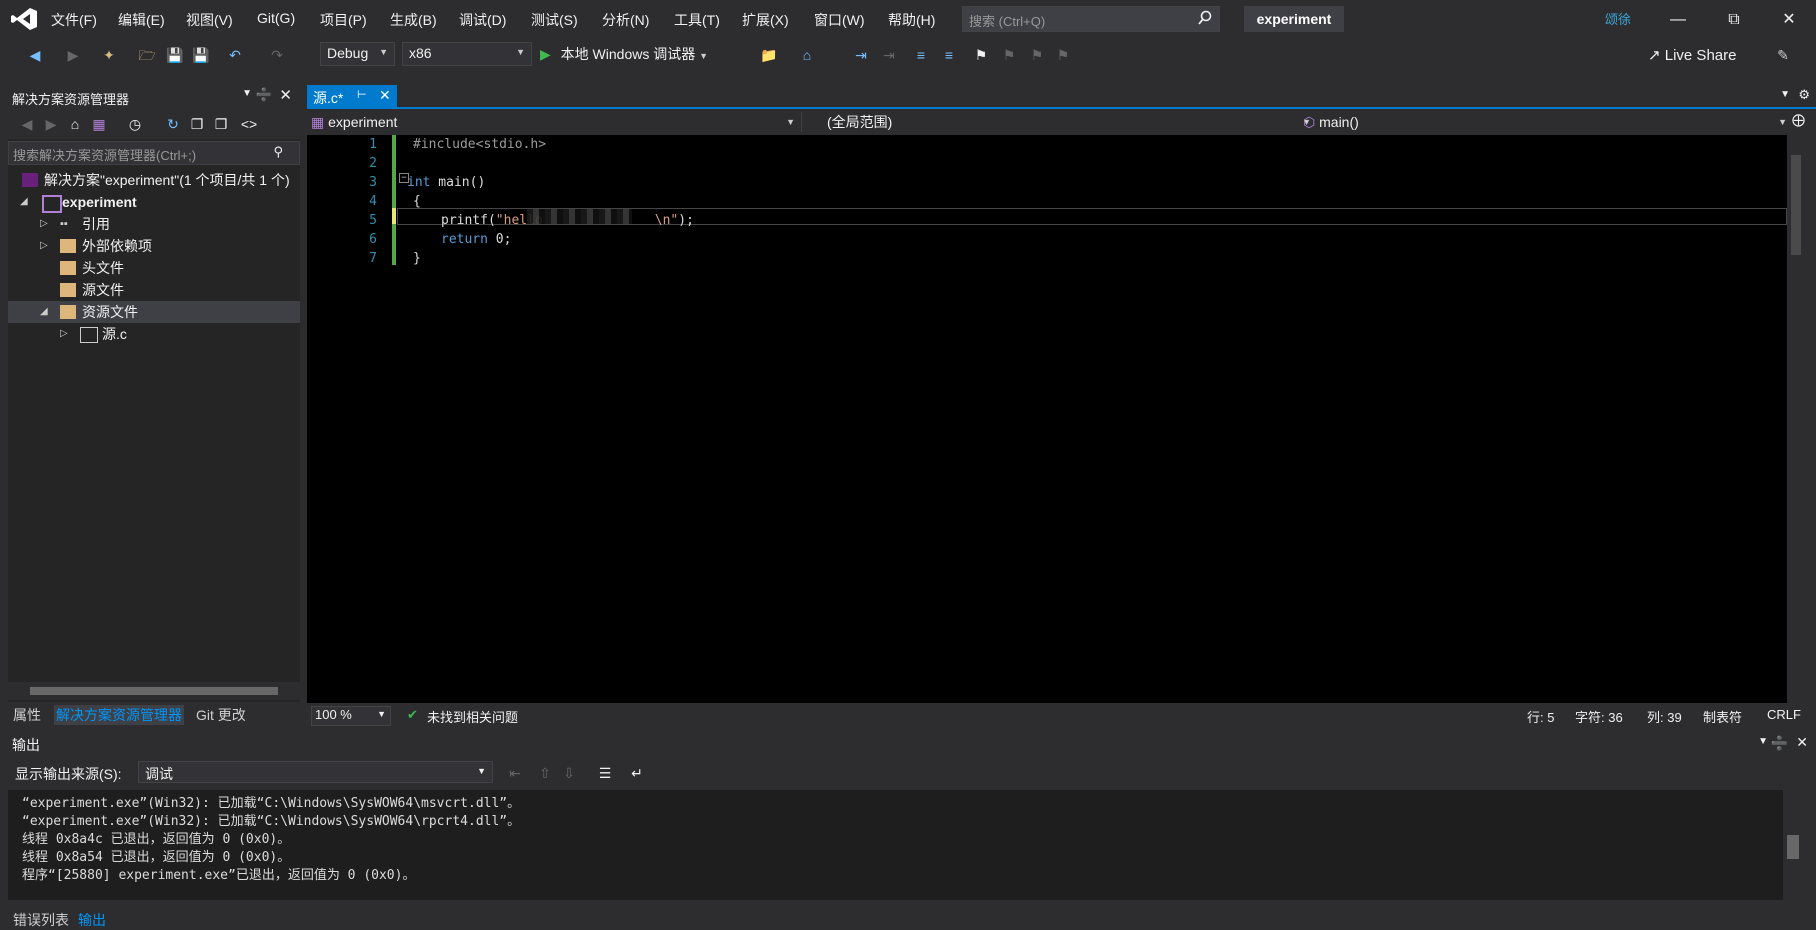 This screenshot has height=930, width=1816. I want to click on browser-icon: ⌂, so click(807, 55).